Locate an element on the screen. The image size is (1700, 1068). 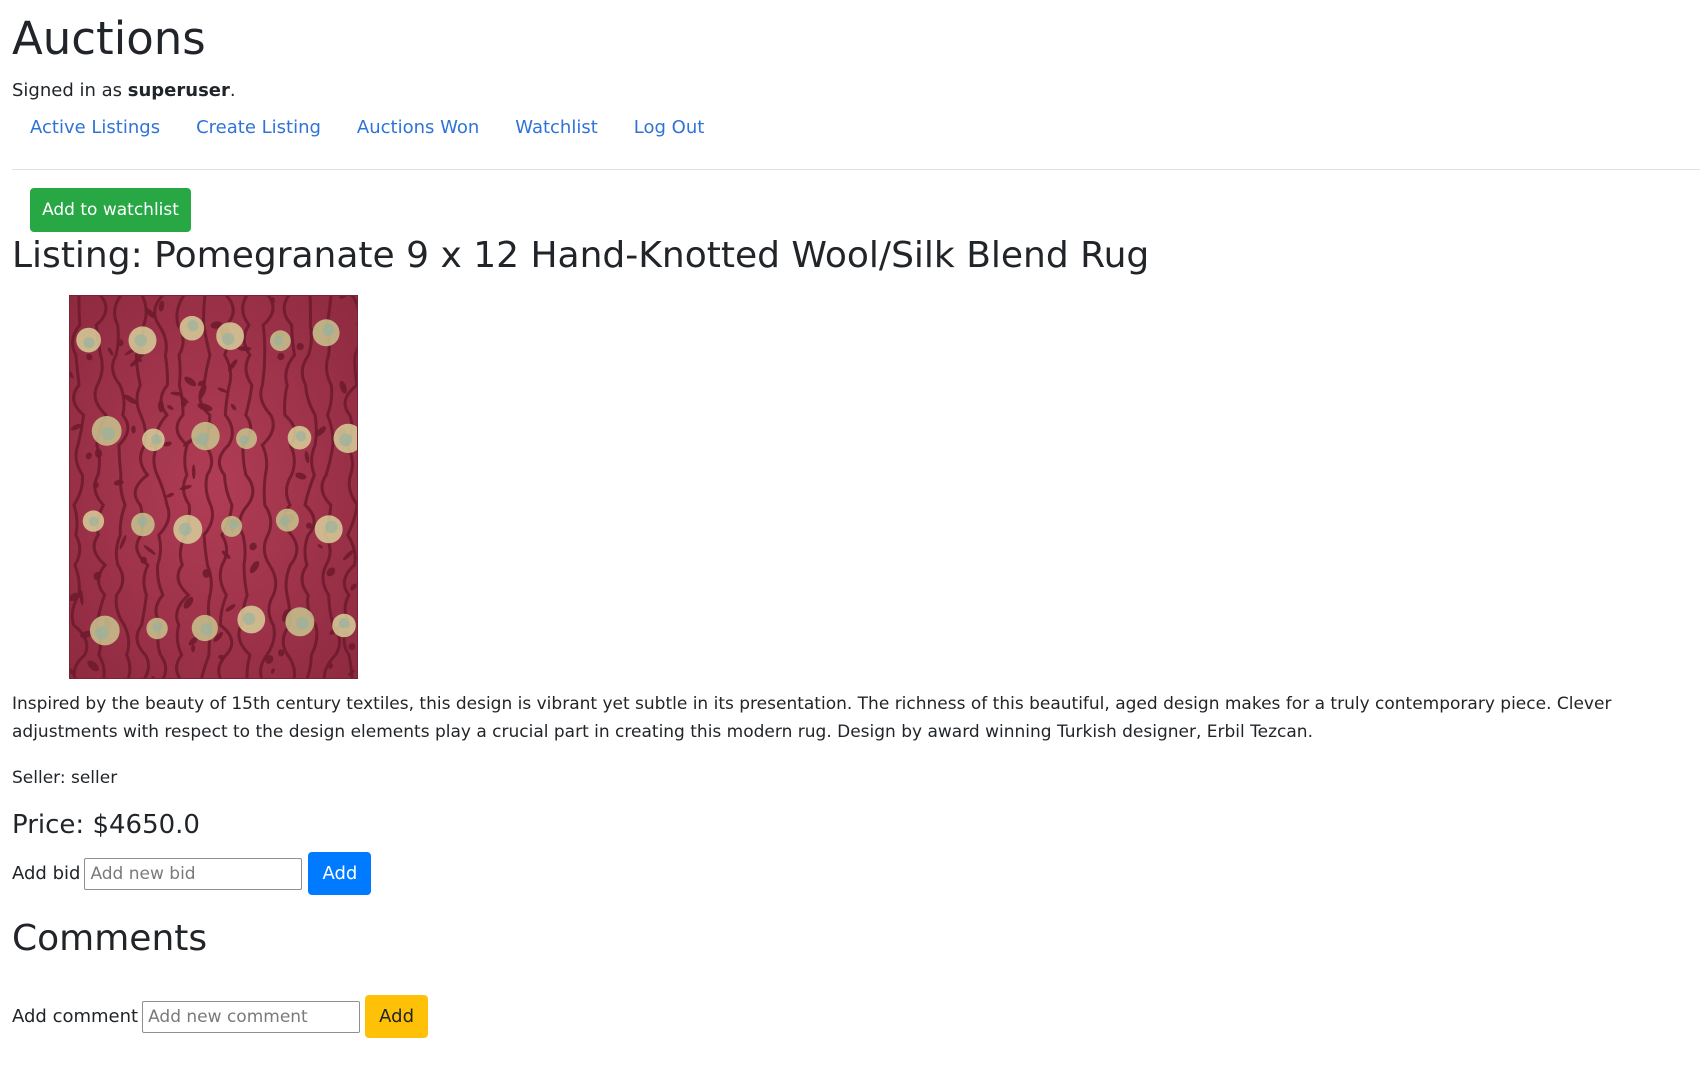
nav-link-create-listing: Create Listing is located at coordinates (258, 128).